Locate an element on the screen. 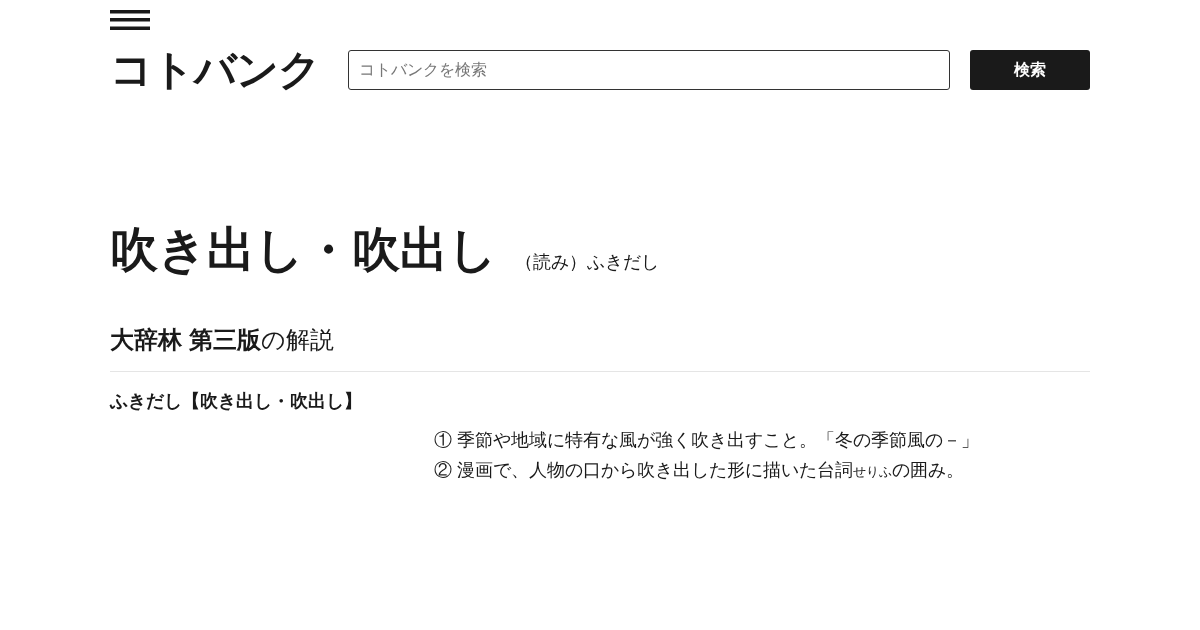 This screenshot has height=630, width=1200. headword: ふきだし【吹き出し・吹出し】 is located at coordinates (236, 401).